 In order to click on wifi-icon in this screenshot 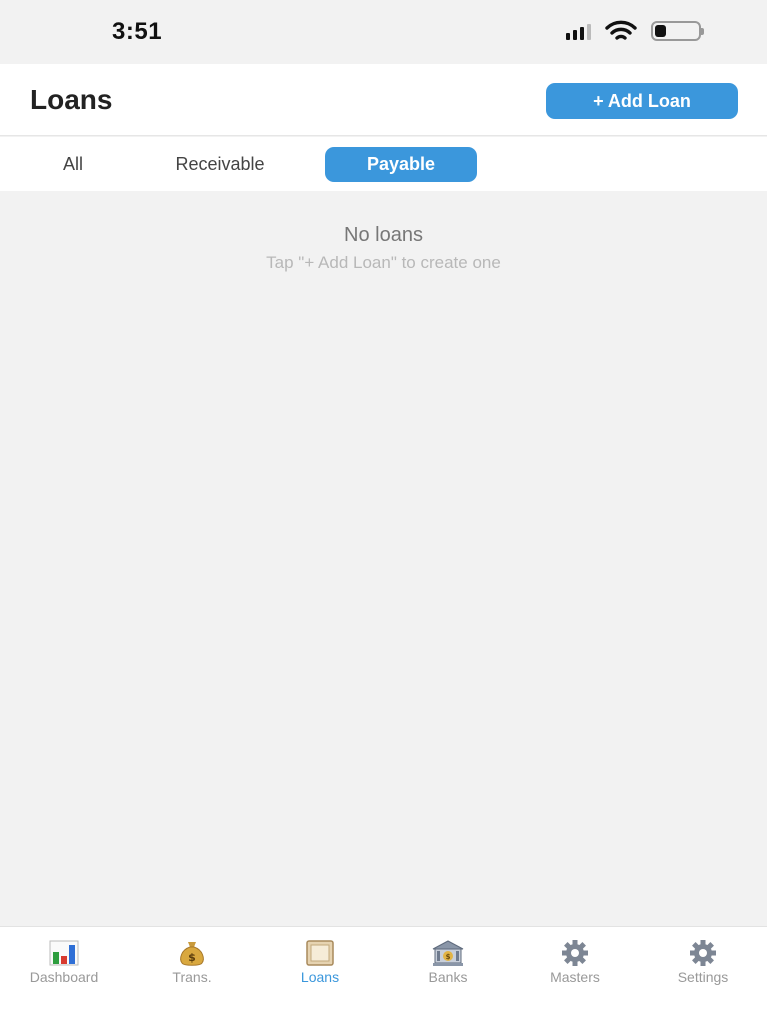, I will do `click(621, 31)`.